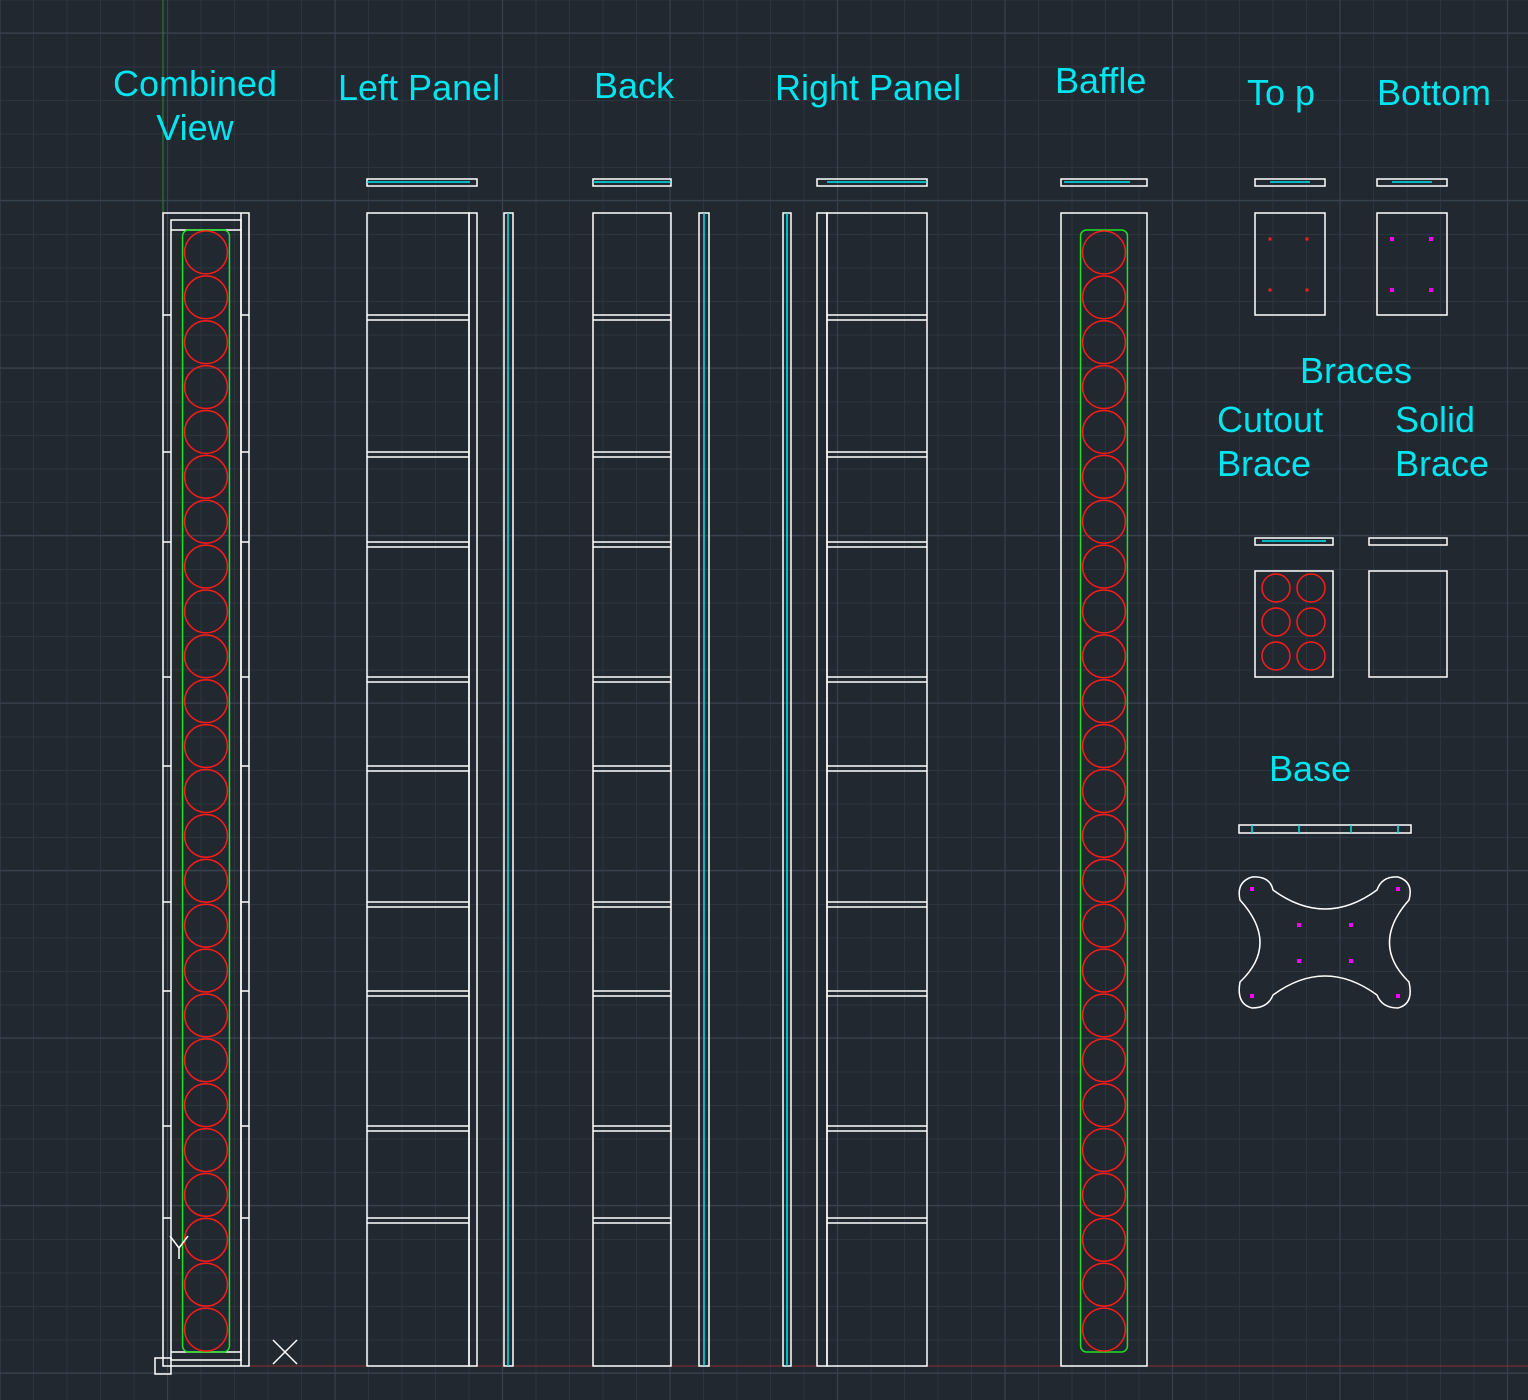  Describe the element at coordinates (473, 789) in the screenshot. I see `left-panel-rabbet` at that location.